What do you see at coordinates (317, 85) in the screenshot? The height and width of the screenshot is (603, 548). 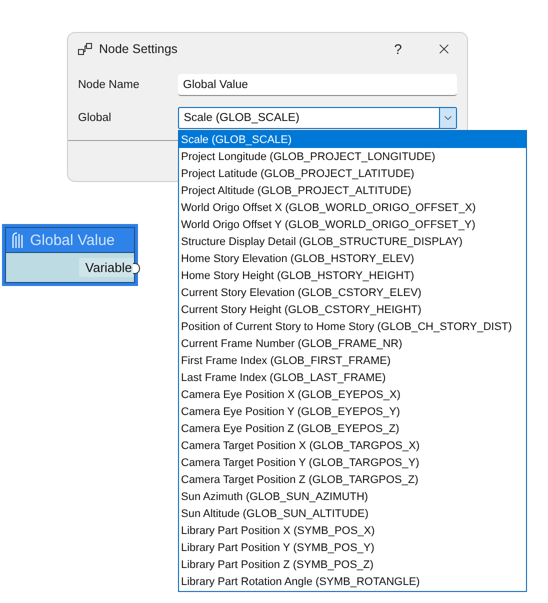 I see `node-name-field: Global Value` at bounding box center [317, 85].